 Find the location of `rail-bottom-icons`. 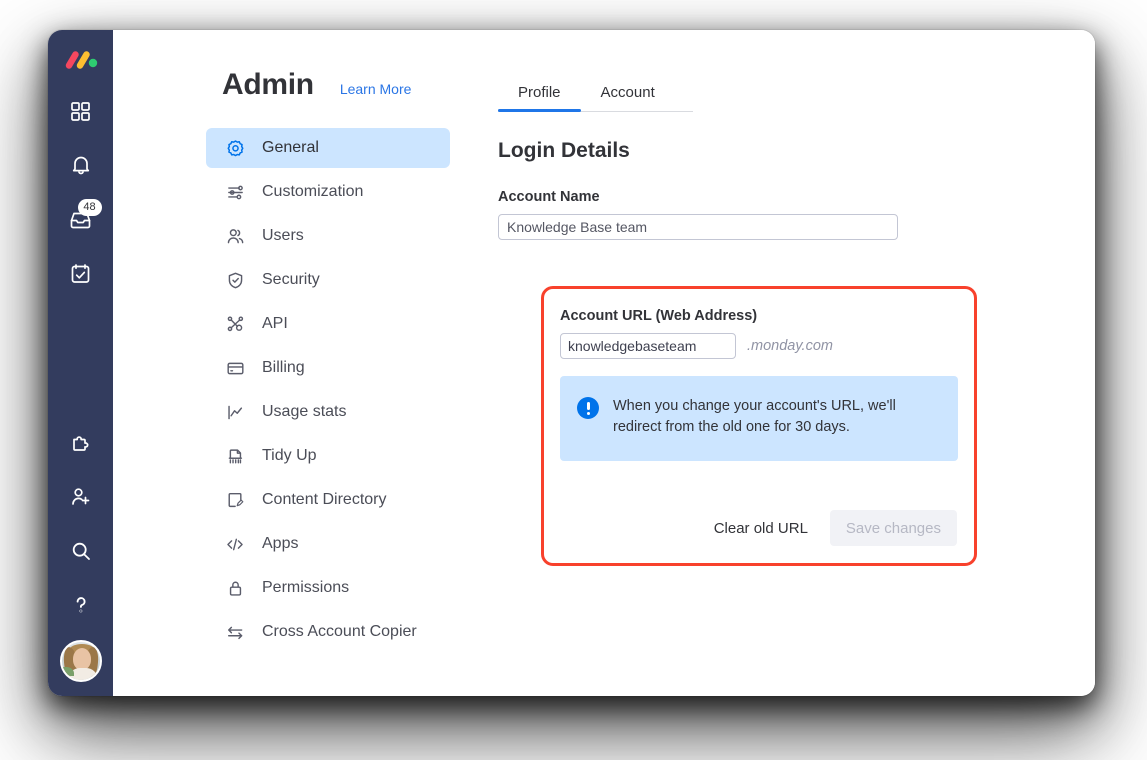

rail-bottom-icons is located at coordinates (80, 553).